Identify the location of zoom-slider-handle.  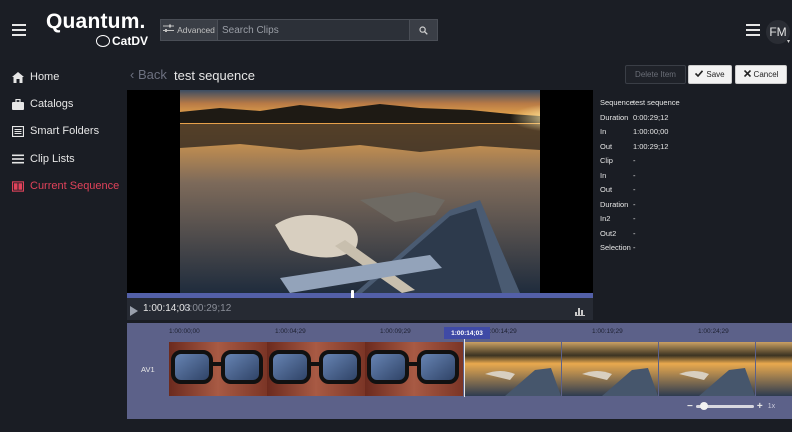
(703, 406).